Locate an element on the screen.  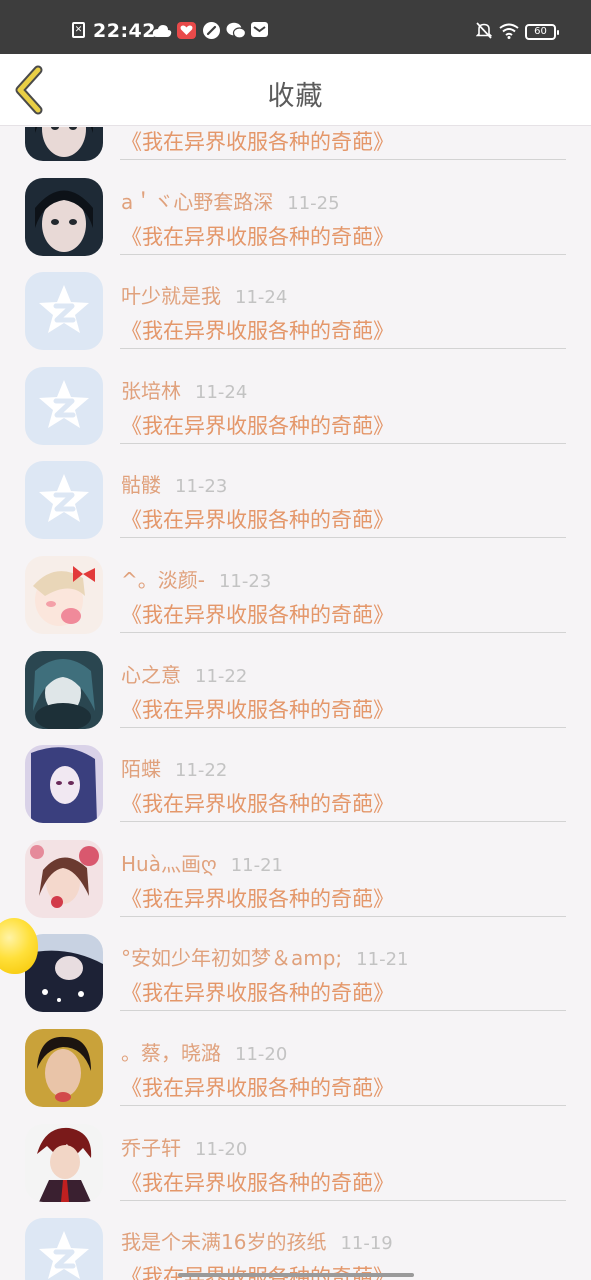
favorite-row: 。蔡，晓潞 11-20 《我在异界收服各种的奇葩》 is located at coordinates (295, 1050).